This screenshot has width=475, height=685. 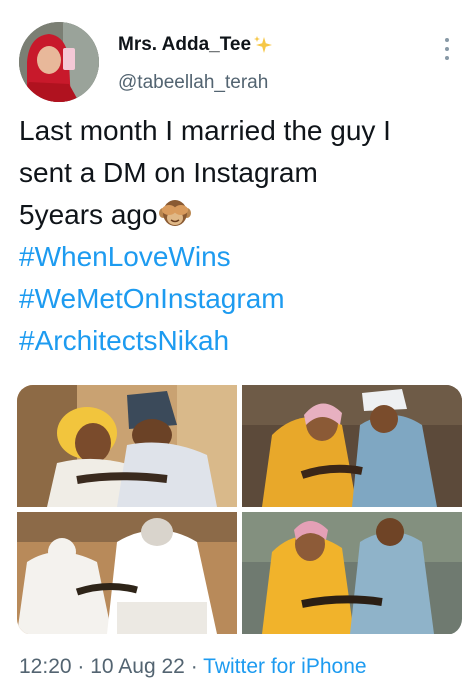 I want to click on tweet-line-1: Last month I married the guy I, so click(x=205, y=130).